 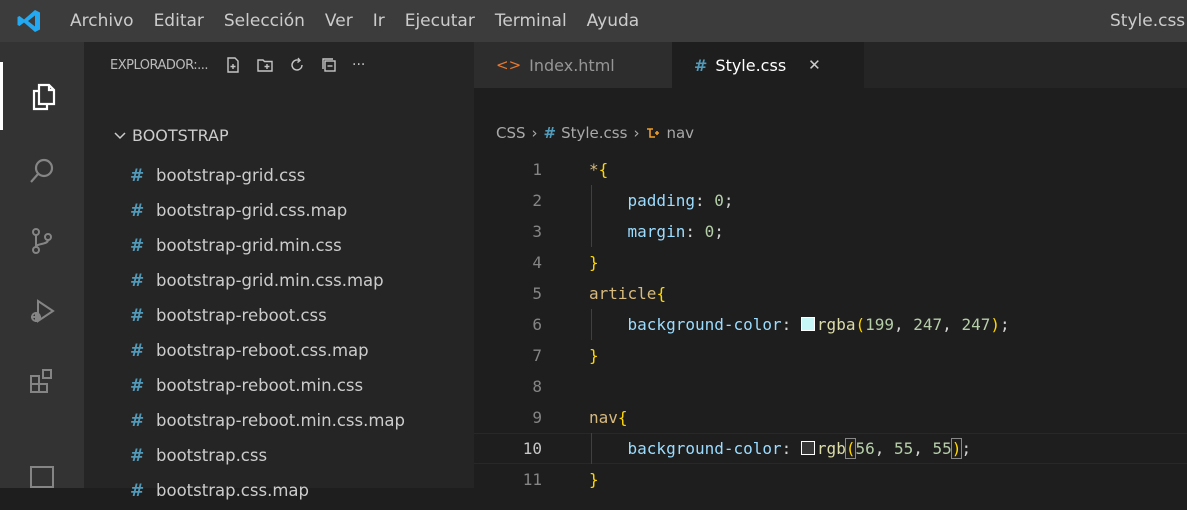 What do you see at coordinates (440, 21) in the screenshot?
I see `menu-item-ejecutar: Ejecutar` at bounding box center [440, 21].